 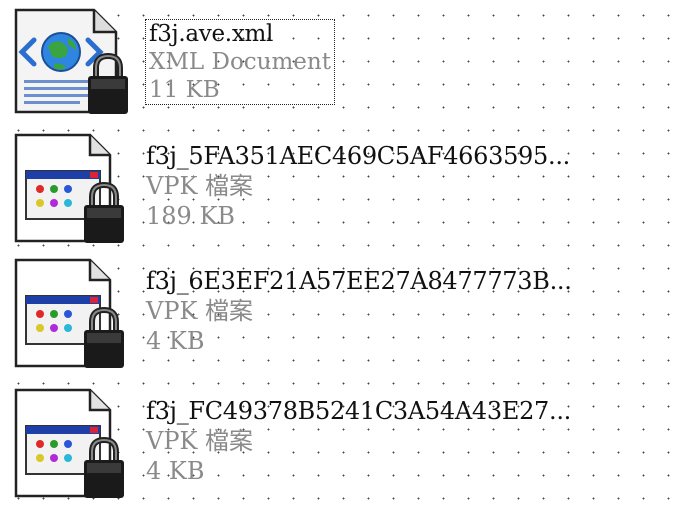 I want to click on file-details: f3j.ave.xml XML Document 11 KB, so click(x=240, y=62).